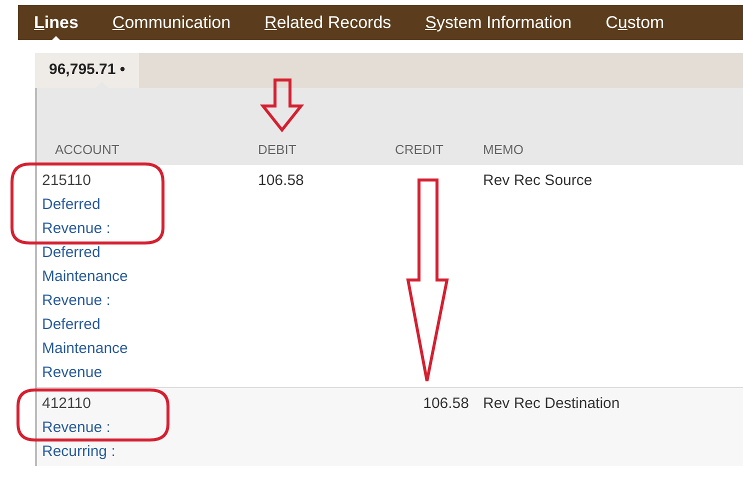  Describe the element at coordinates (281, 180) in the screenshot. I see `debit-cell: 106.58` at that location.